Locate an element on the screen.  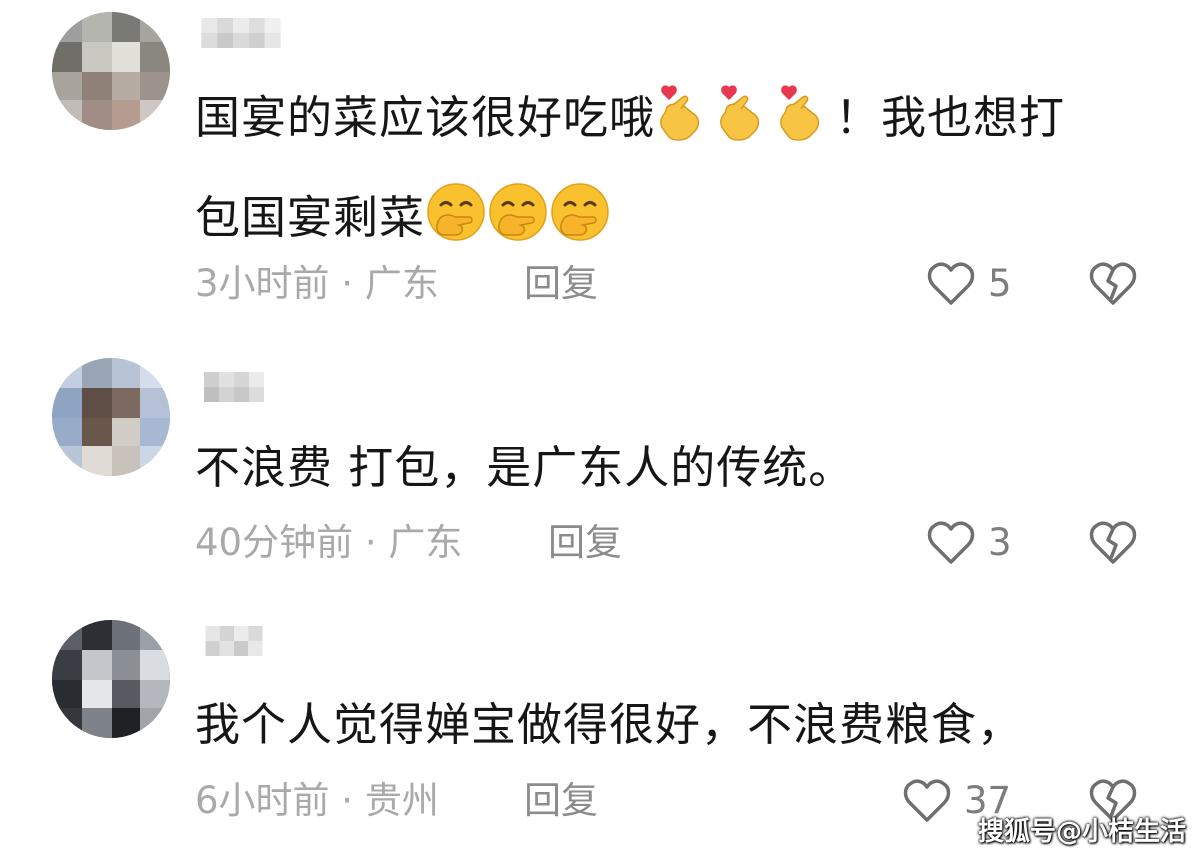
comment-body: 我个人觉得婵宝做得很好，不浪费粮食， is located at coordinates (675, 725).